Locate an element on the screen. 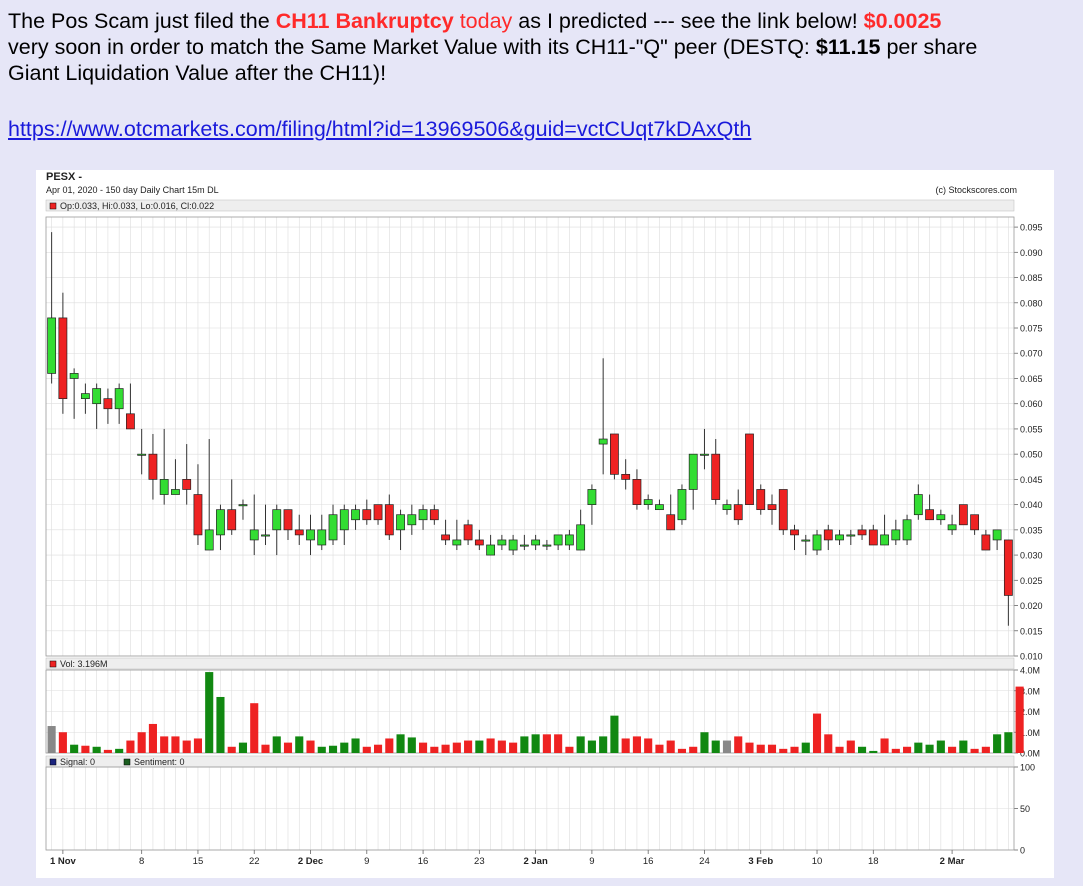 This screenshot has width=1083, height=886. today-highlight: today is located at coordinates (483, 21).